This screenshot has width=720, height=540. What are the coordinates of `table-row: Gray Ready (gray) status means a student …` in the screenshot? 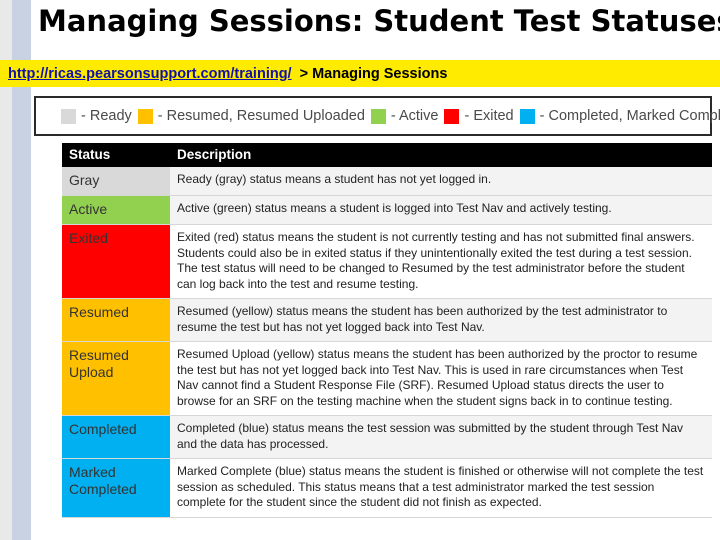 It's located at (387, 181).